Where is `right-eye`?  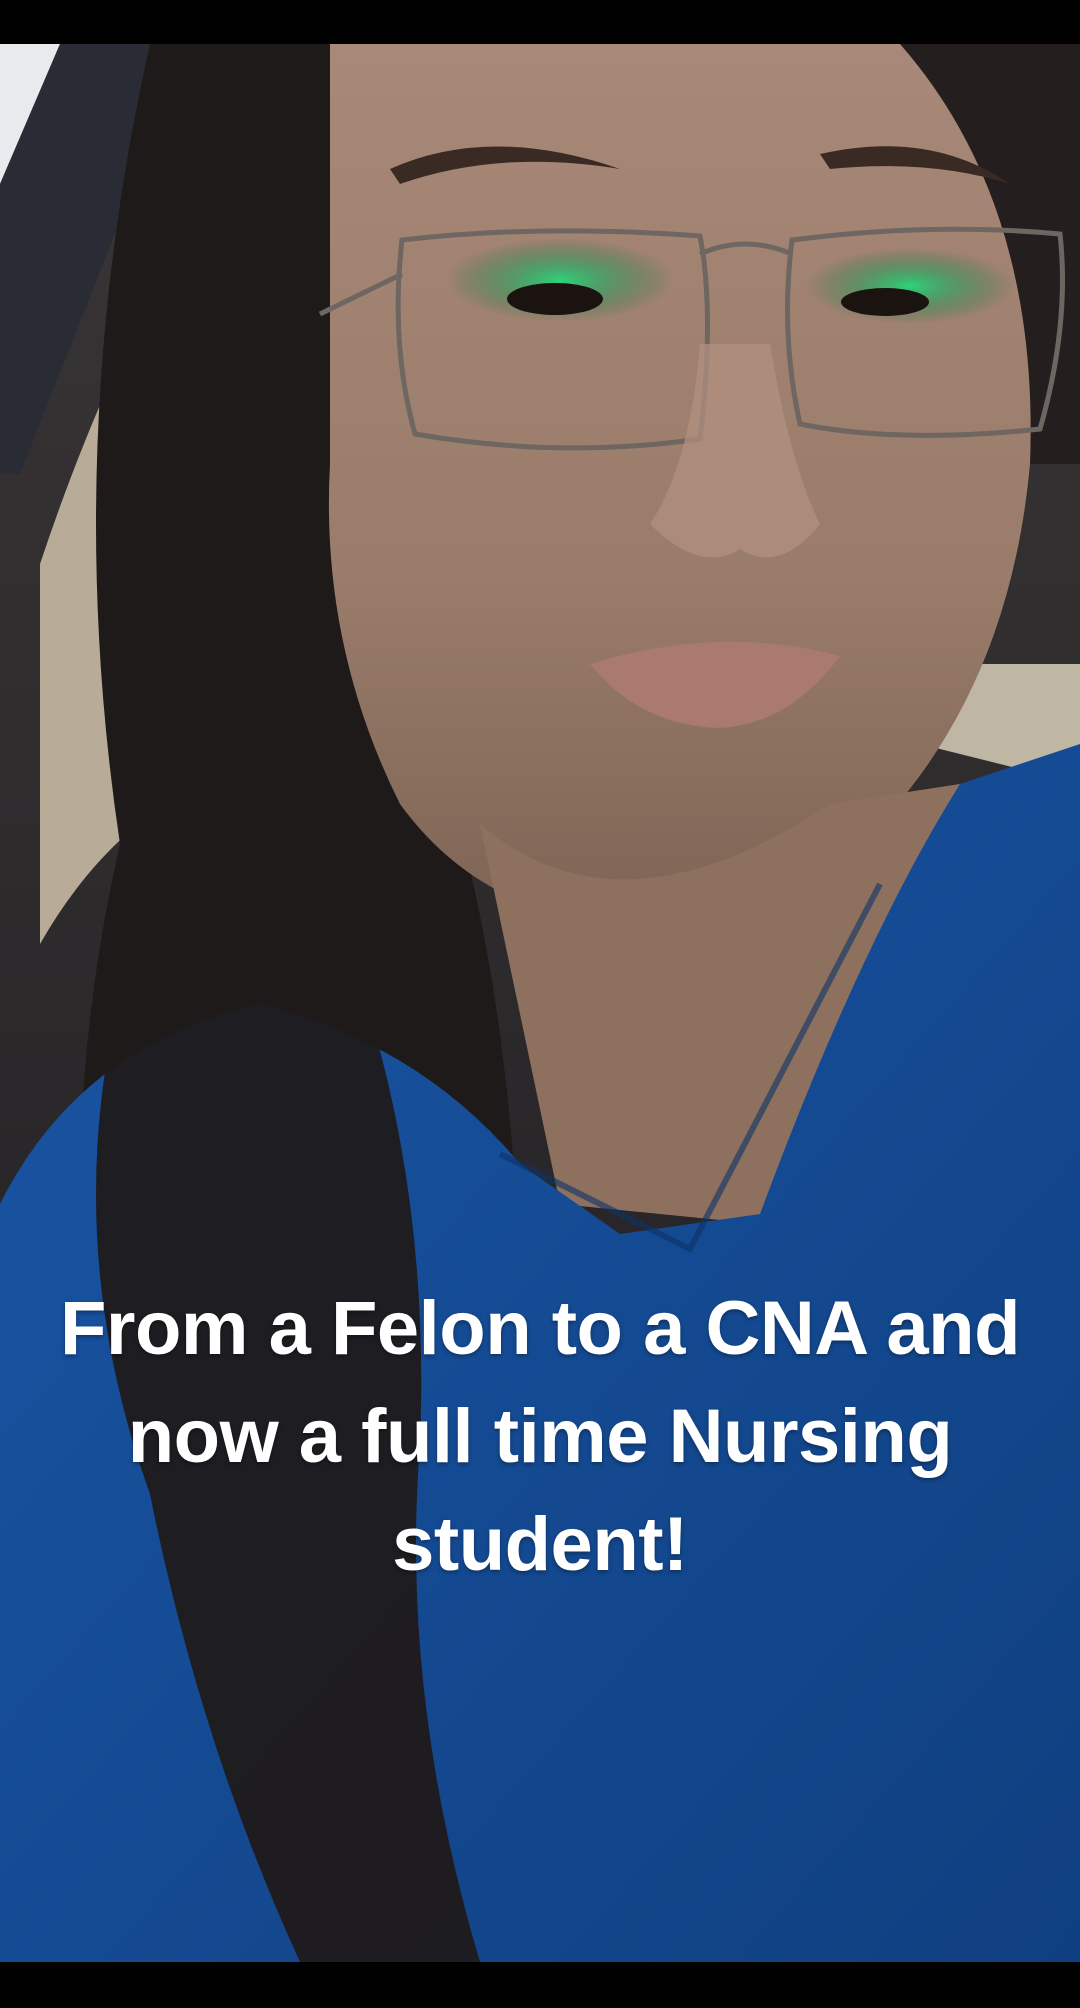
right-eye is located at coordinates (885, 302).